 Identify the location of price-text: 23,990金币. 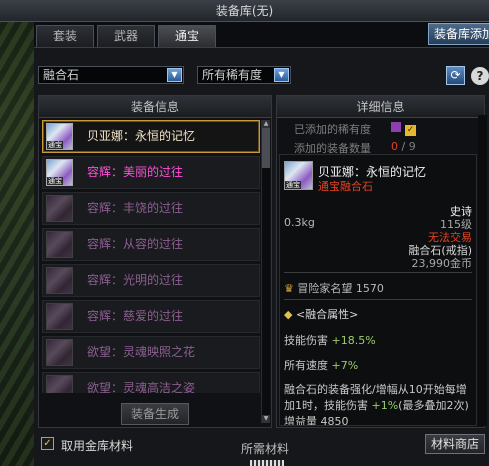
(442, 263).